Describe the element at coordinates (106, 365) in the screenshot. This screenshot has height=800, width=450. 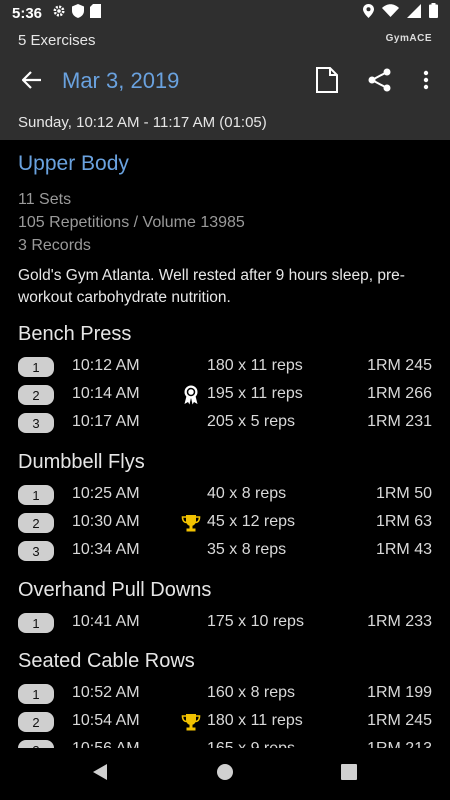
I see `set-time: 10:12 AM` at that location.